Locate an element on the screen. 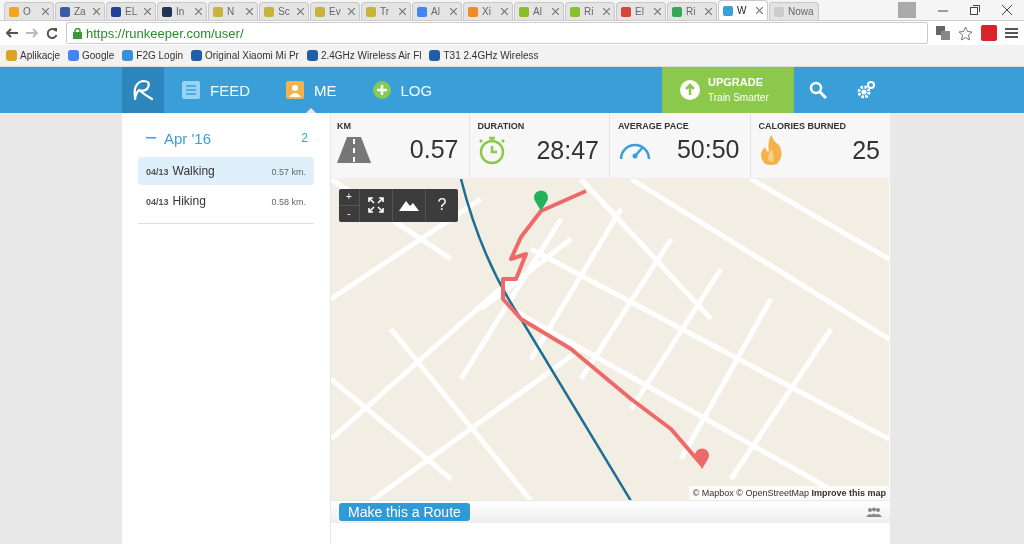 The image size is (1024, 544). flame-icon is located at coordinates (770, 150).